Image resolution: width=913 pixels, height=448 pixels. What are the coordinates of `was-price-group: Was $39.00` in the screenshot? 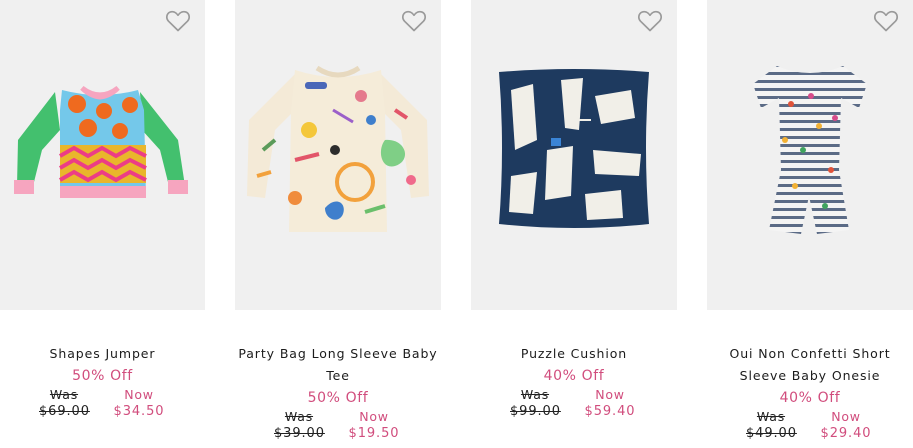 It's located at (299, 425).